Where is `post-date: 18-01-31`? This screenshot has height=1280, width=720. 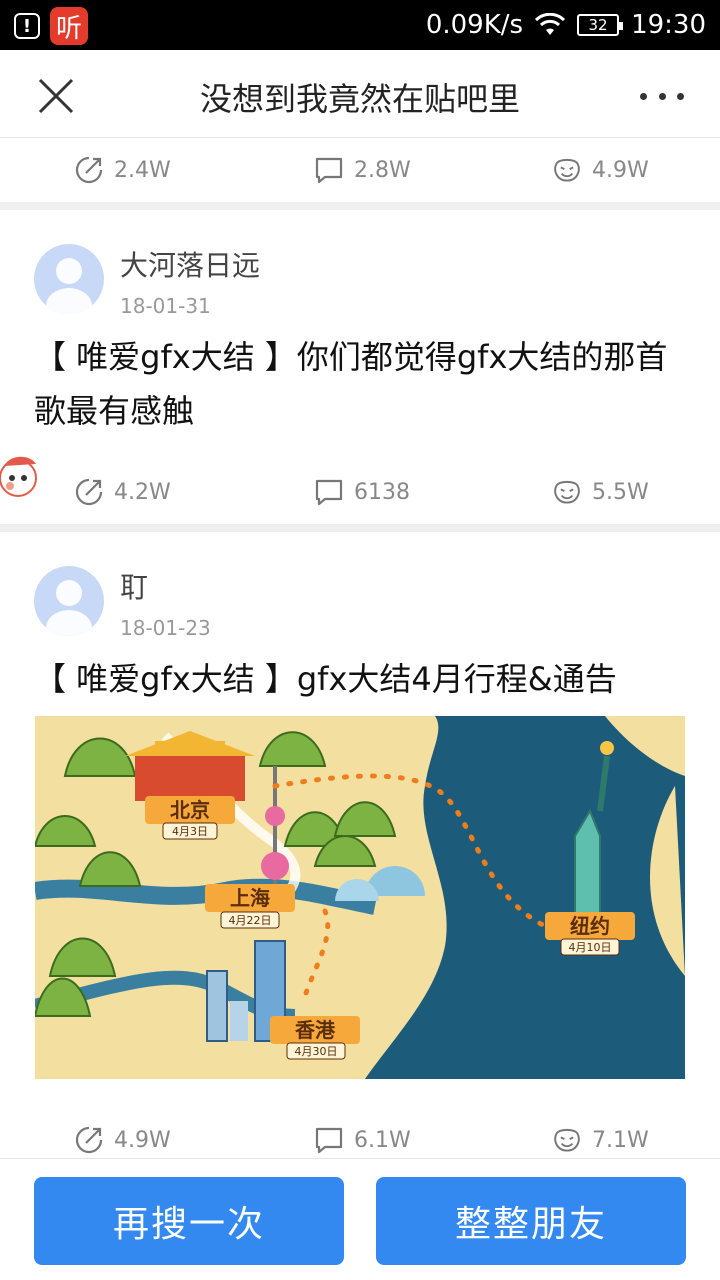 post-date: 18-01-31 is located at coordinates (165, 306).